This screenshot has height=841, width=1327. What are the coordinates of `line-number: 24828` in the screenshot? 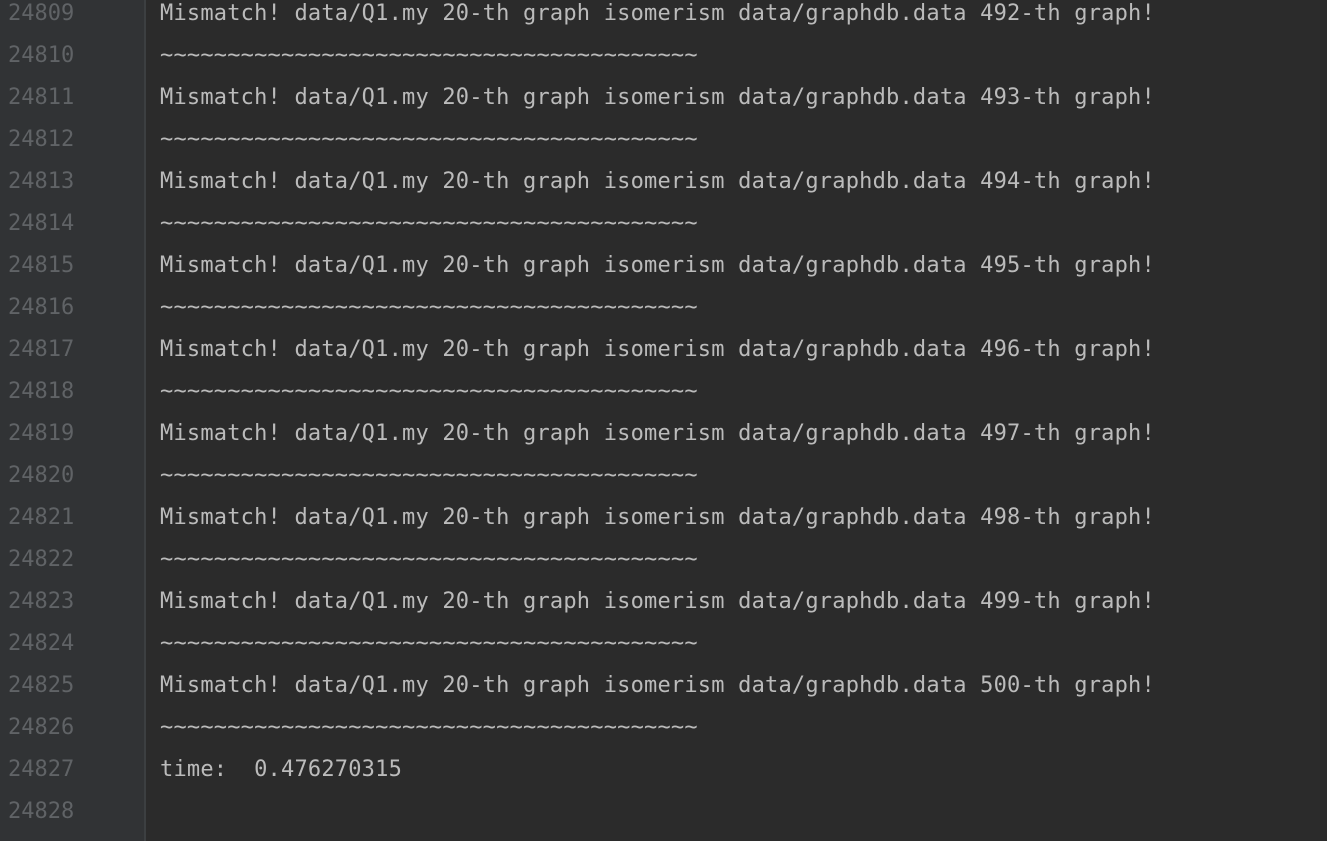 It's located at (41, 811).